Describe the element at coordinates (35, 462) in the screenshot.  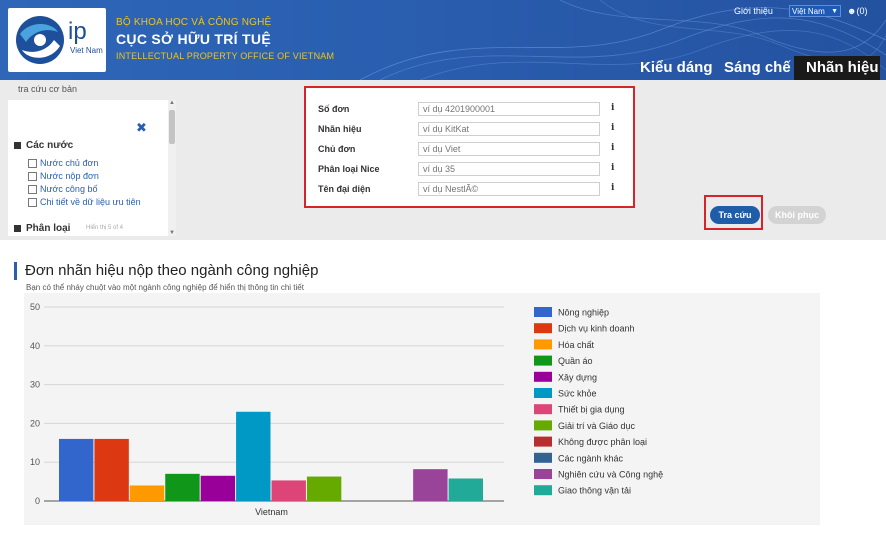
I see `y-tick-label: 10` at that location.